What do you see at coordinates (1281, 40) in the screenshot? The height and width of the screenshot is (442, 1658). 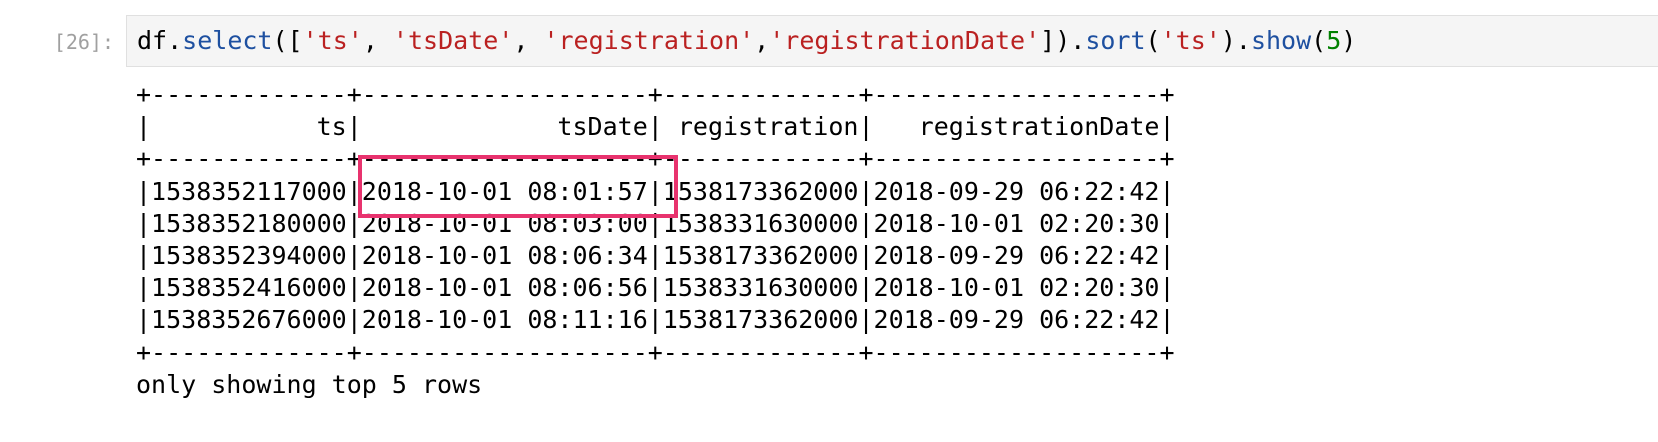 I see `code-function: show` at bounding box center [1281, 40].